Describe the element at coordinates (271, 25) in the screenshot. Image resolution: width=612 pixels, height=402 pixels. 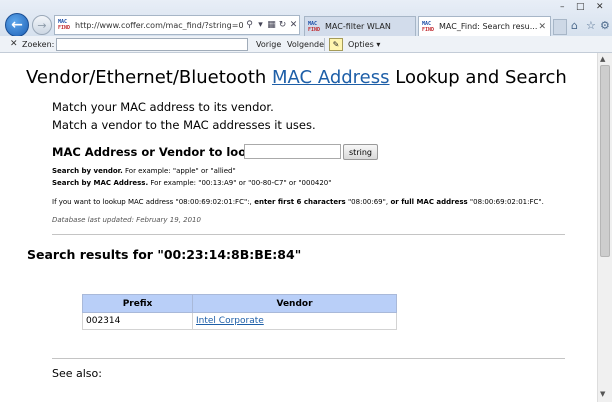
I see `compatibility-icon: ▦` at that location.